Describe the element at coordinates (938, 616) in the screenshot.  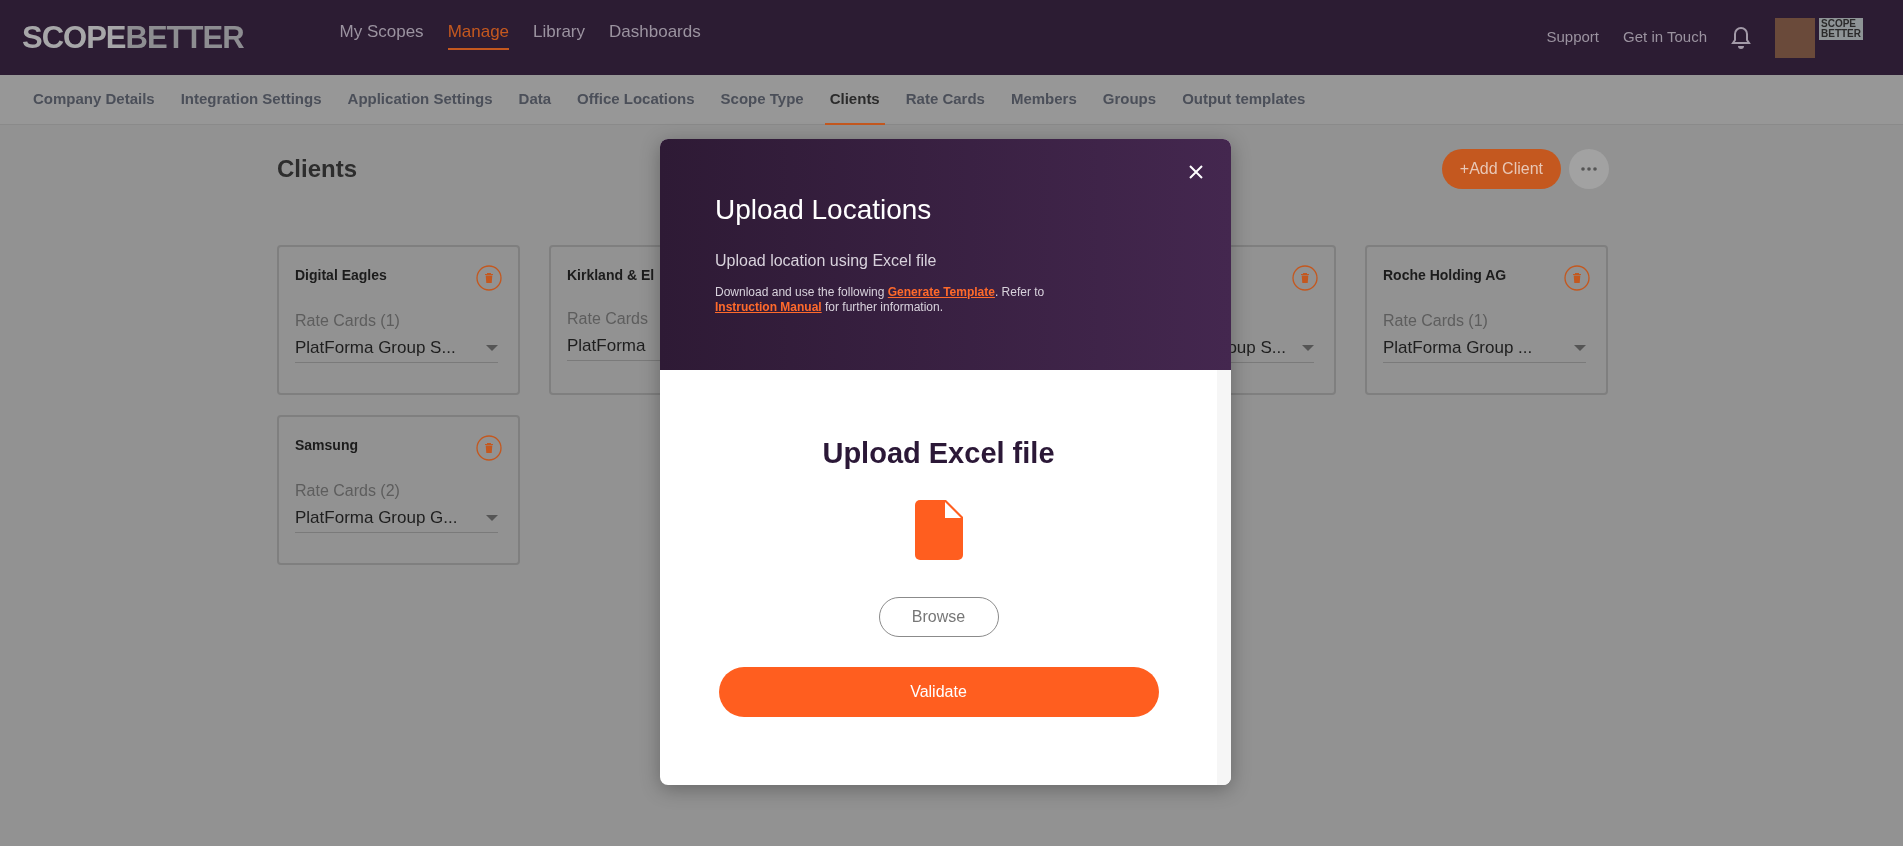
I see `browse-button: Browse` at that location.